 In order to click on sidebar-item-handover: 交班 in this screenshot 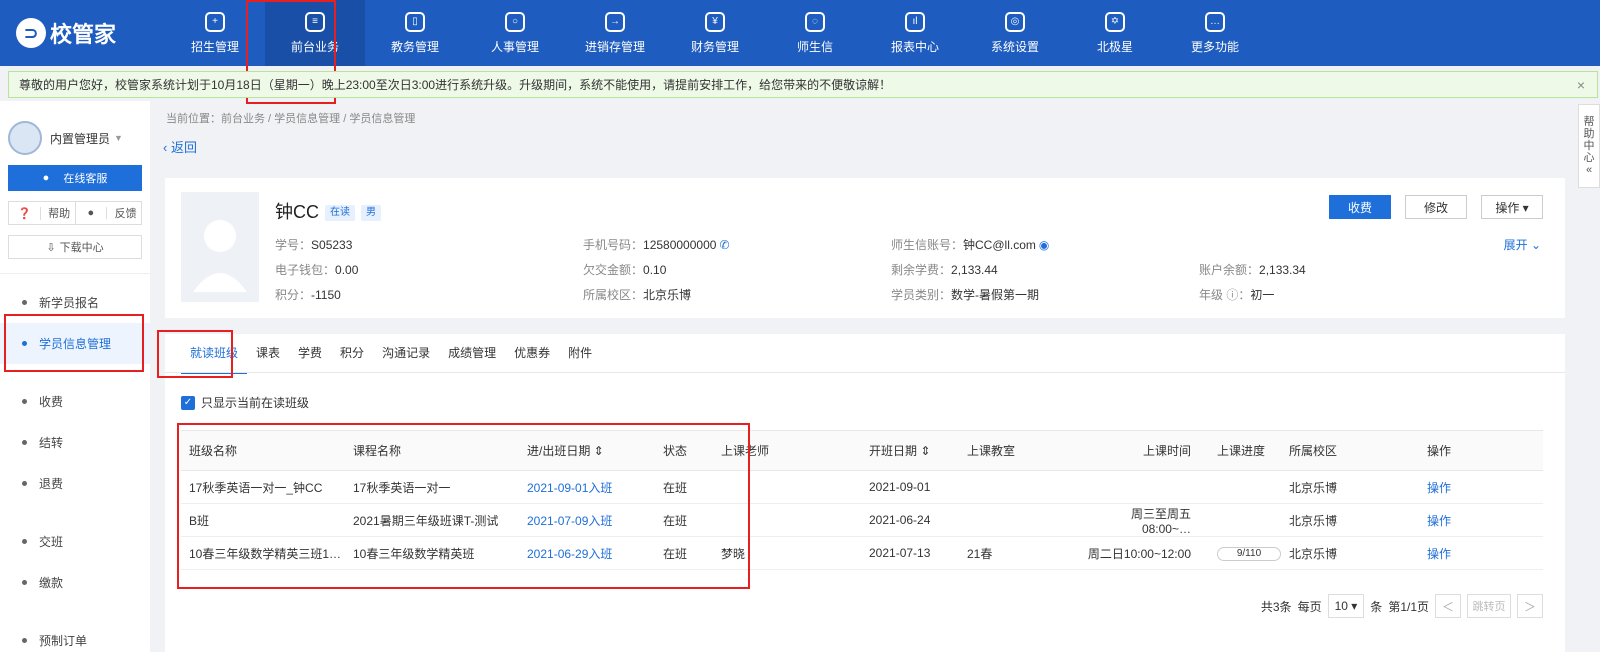, I will do `click(75, 541)`.